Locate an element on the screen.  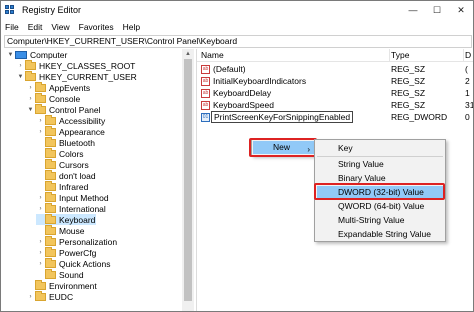
tree-item-international: › International is located at coordinates (71, 208).